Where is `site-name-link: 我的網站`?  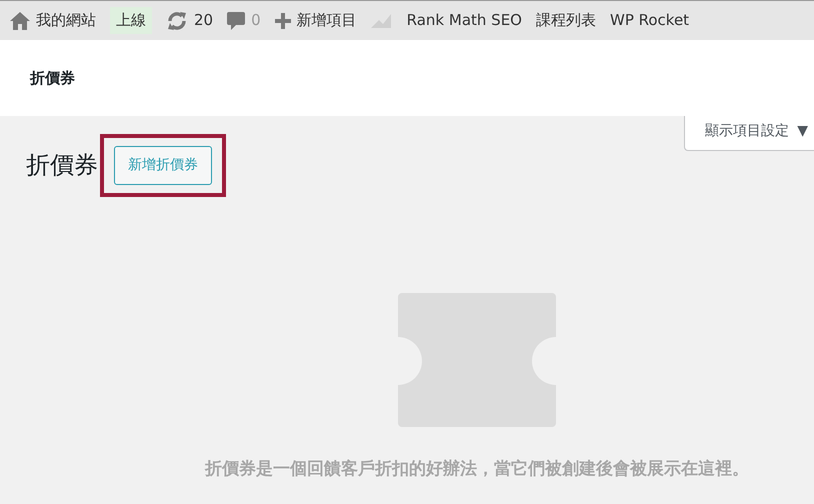 site-name-link: 我的網站 is located at coordinates (53, 20).